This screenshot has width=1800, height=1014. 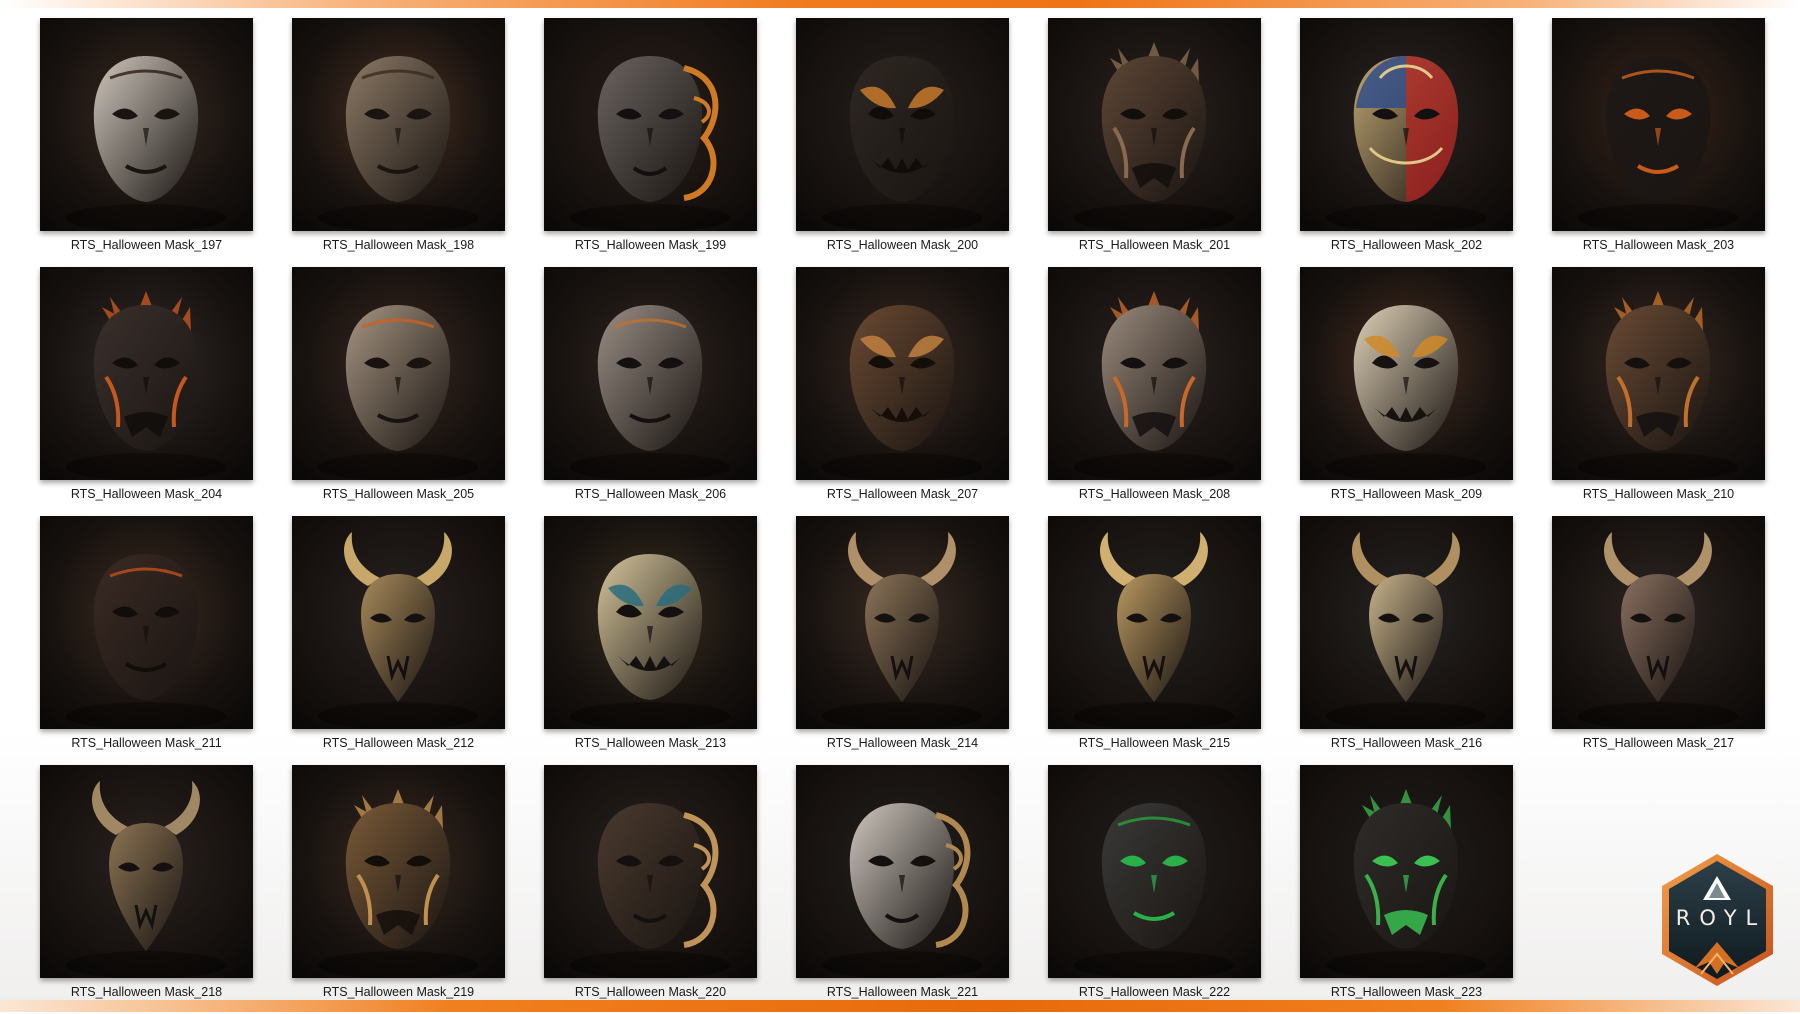 What do you see at coordinates (1406, 992) in the screenshot?
I see `thumbnail-caption: RTS_Halloween Mask_223` at bounding box center [1406, 992].